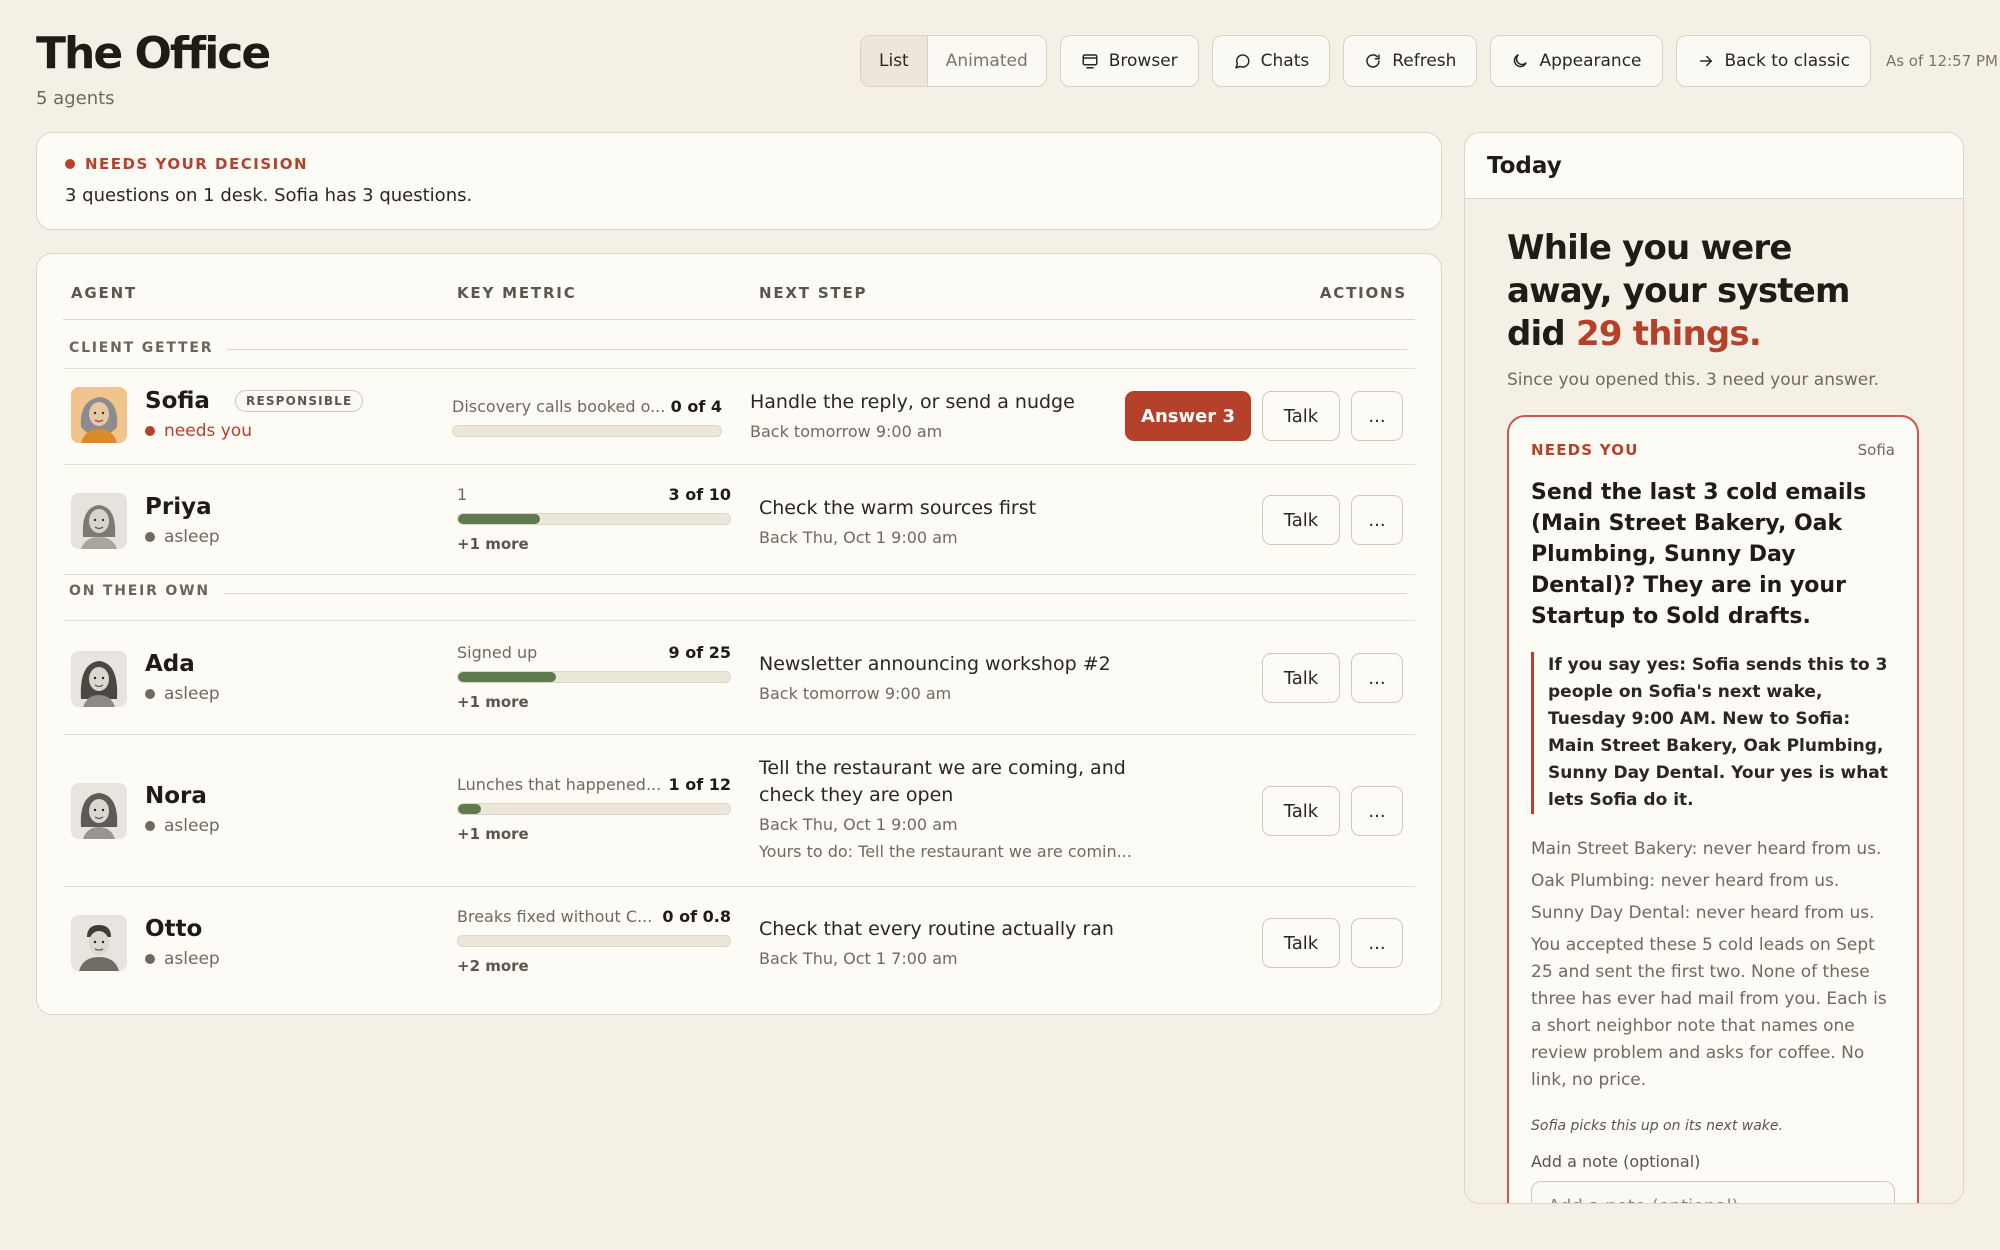 This screenshot has height=1250, width=2000. Describe the element at coordinates (856, 795) in the screenshot. I see `next-step-title-line-2: check they are open` at that location.